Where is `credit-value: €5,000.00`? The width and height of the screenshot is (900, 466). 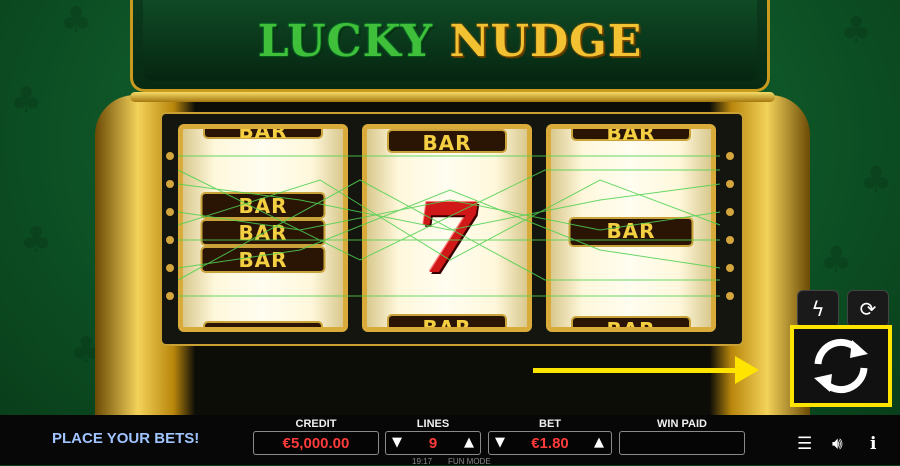 credit-value: €5,000.00 is located at coordinates (316, 443).